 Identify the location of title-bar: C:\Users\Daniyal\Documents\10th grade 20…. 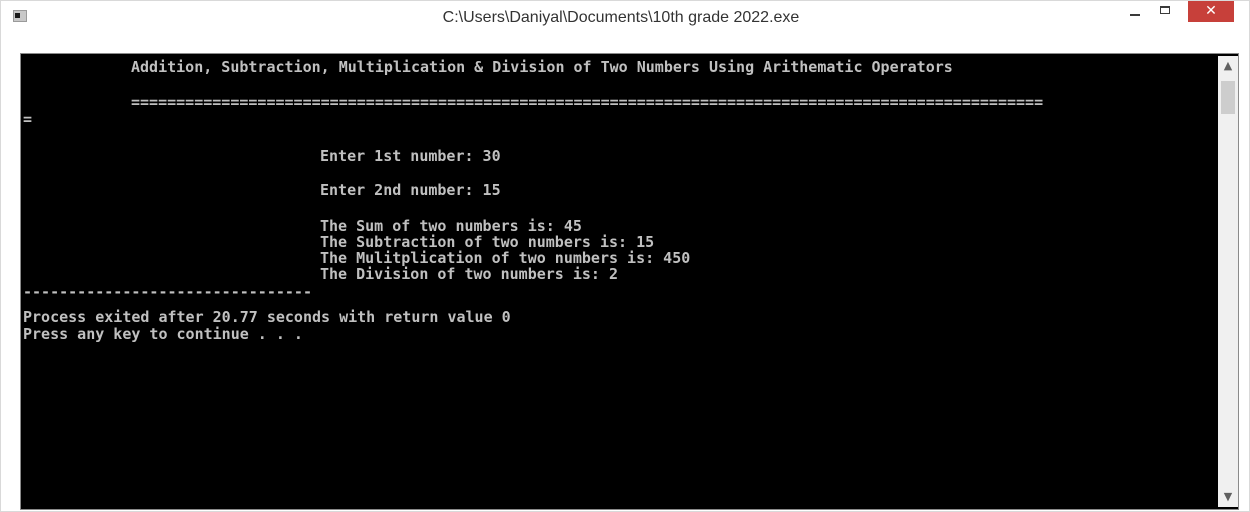
(625, 17).